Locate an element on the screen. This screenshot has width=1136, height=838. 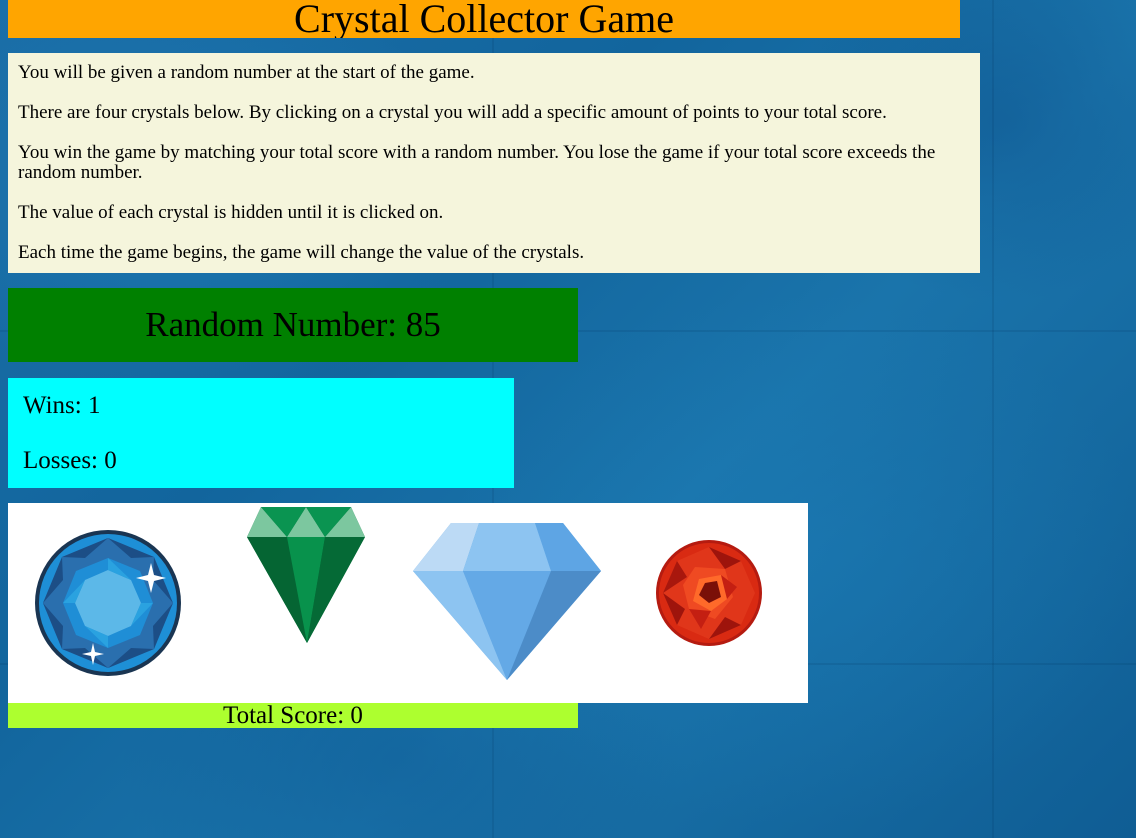
losses-counter: Losses: 0 is located at coordinates (70, 460).